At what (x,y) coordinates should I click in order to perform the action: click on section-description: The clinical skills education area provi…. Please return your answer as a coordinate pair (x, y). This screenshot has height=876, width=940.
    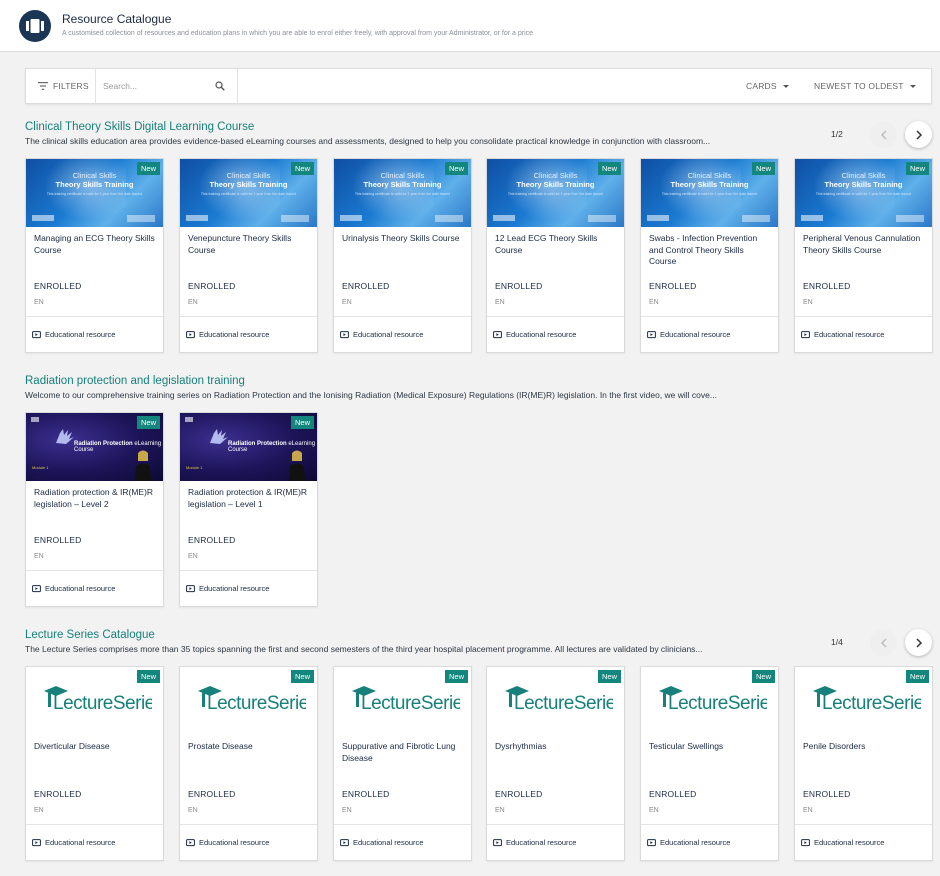
    Looking at the image, I should click on (368, 141).